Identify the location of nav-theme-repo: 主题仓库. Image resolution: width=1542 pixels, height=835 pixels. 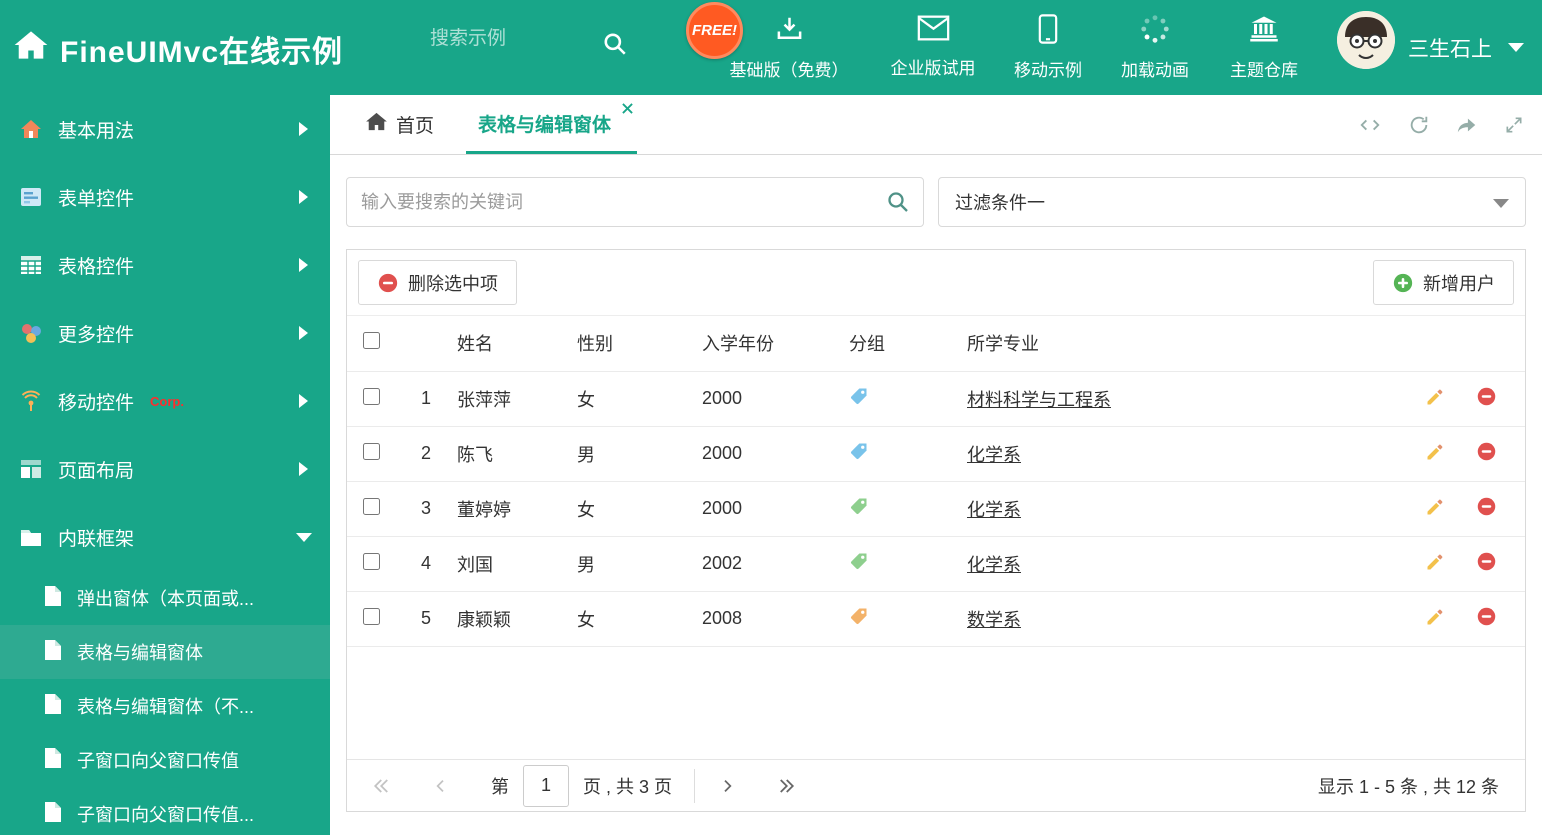
(1264, 47).